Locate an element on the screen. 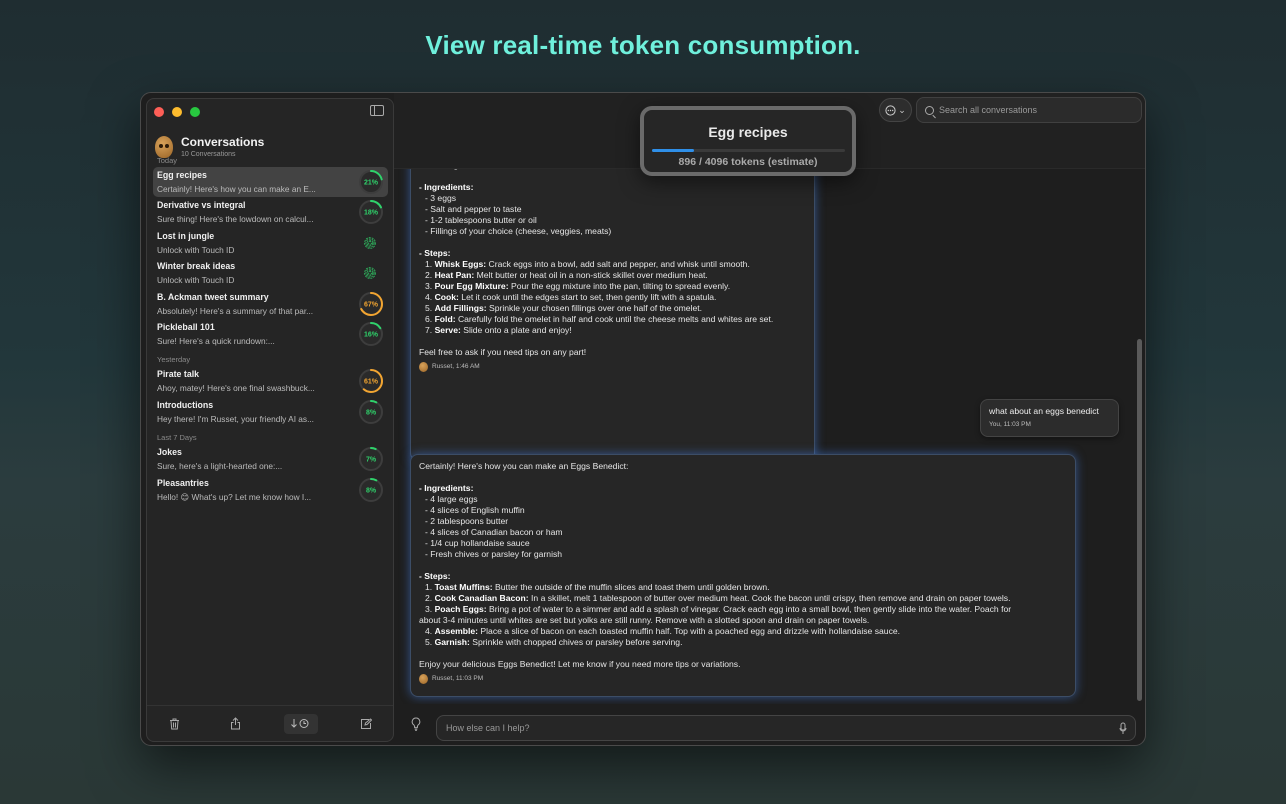 This screenshot has width=1286, height=804. token-ring-percent: 18% is located at coordinates (371, 213).